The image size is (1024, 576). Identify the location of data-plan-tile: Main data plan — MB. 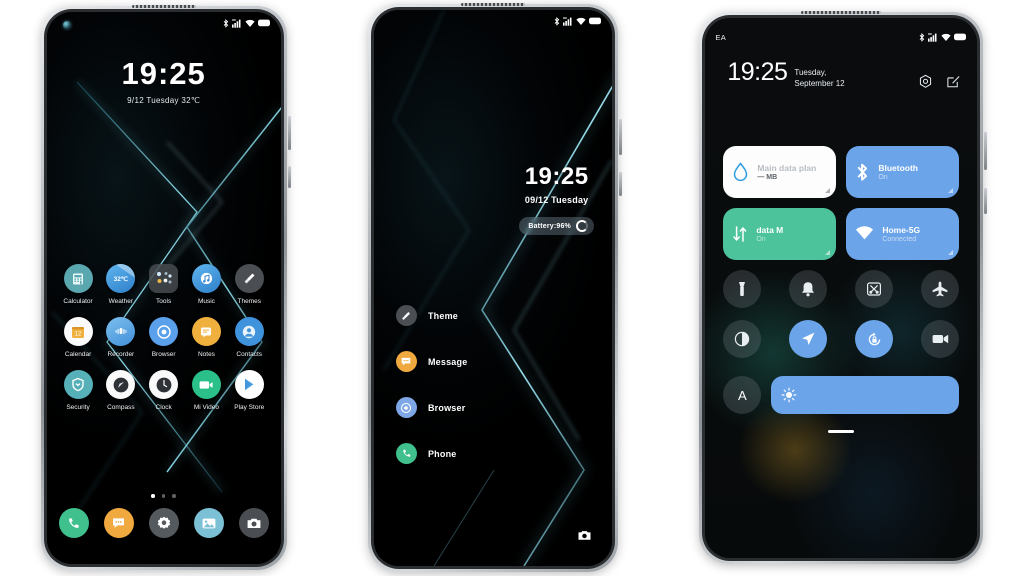
(780, 172).